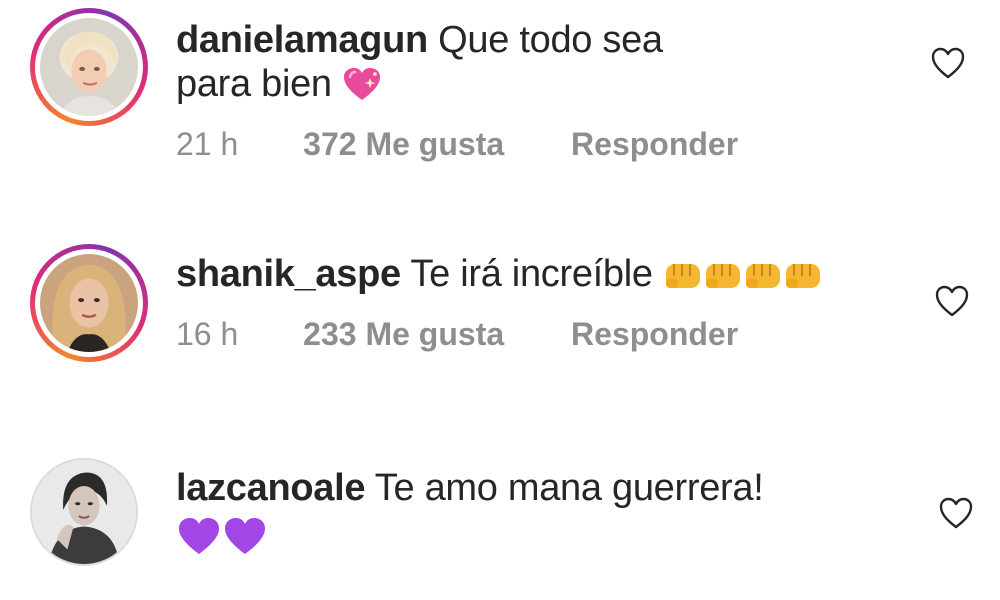 The width and height of the screenshot is (1000, 600). I want to click on comment-text: Te irá increíble, so click(531, 274).